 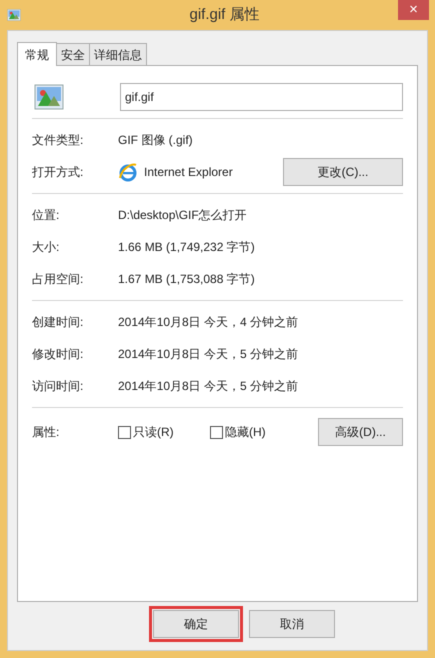 I want to click on checkbox-label: 只读(R), so click(x=153, y=432).